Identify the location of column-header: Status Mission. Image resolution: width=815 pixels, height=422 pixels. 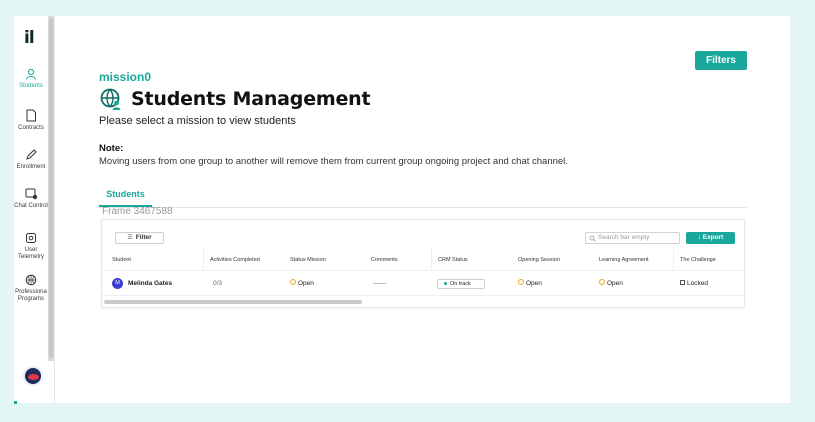
(308, 260).